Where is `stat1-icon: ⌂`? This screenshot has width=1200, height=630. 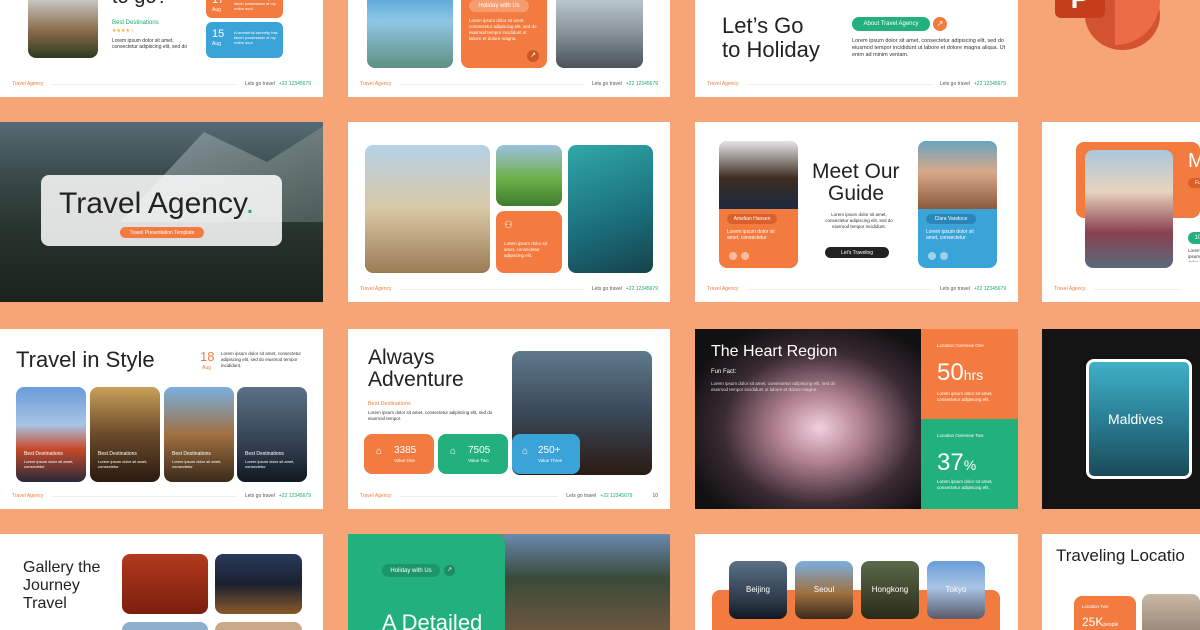 stat1-icon: ⌂ is located at coordinates (379, 451).